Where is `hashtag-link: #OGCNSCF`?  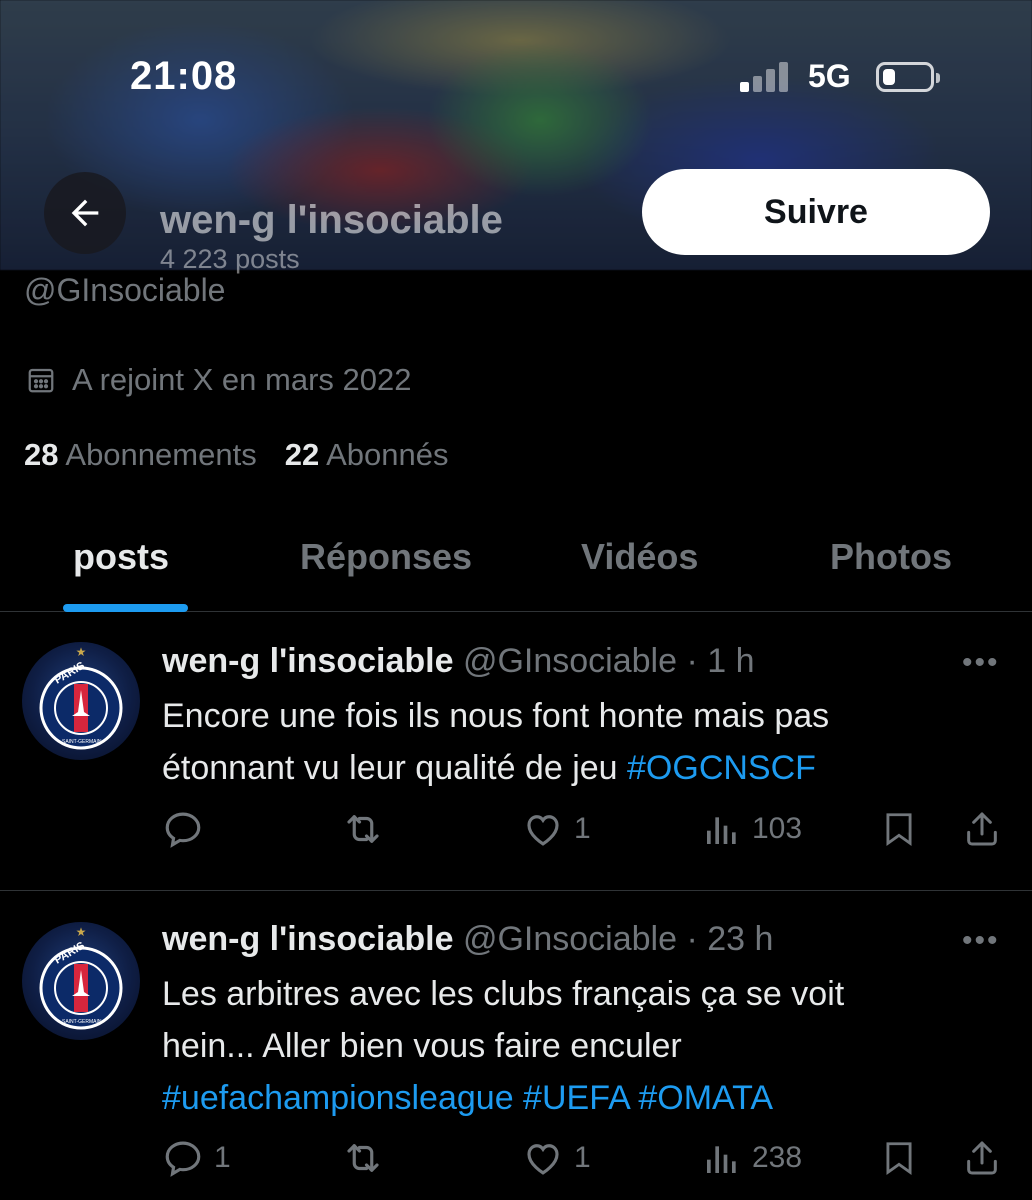 hashtag-link: #OGCNSCF is located at coordinates (721, 768).